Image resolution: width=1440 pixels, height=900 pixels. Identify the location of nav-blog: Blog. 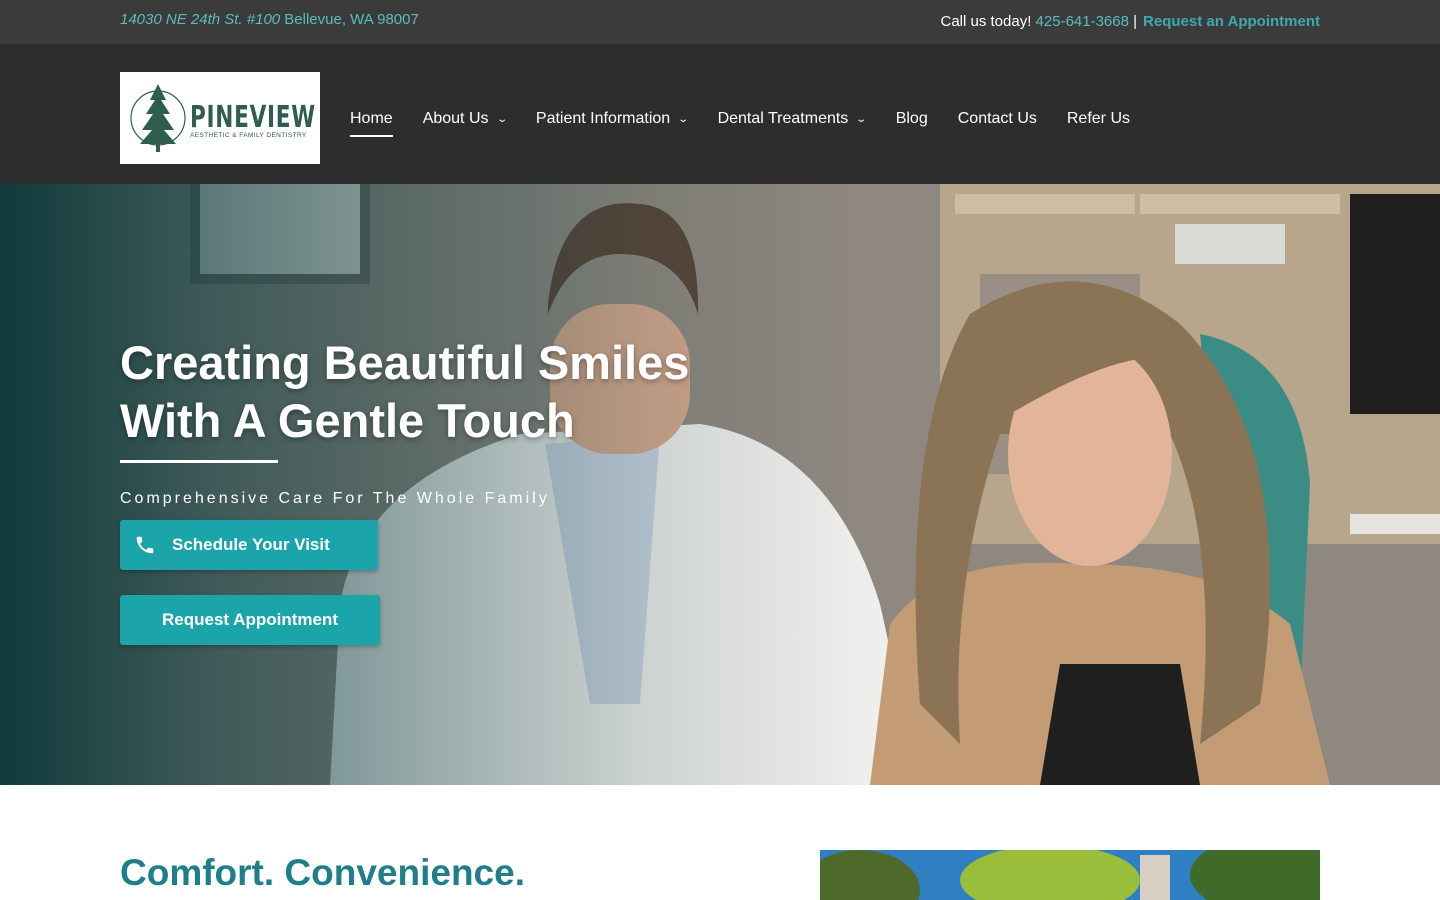
(912, 119).